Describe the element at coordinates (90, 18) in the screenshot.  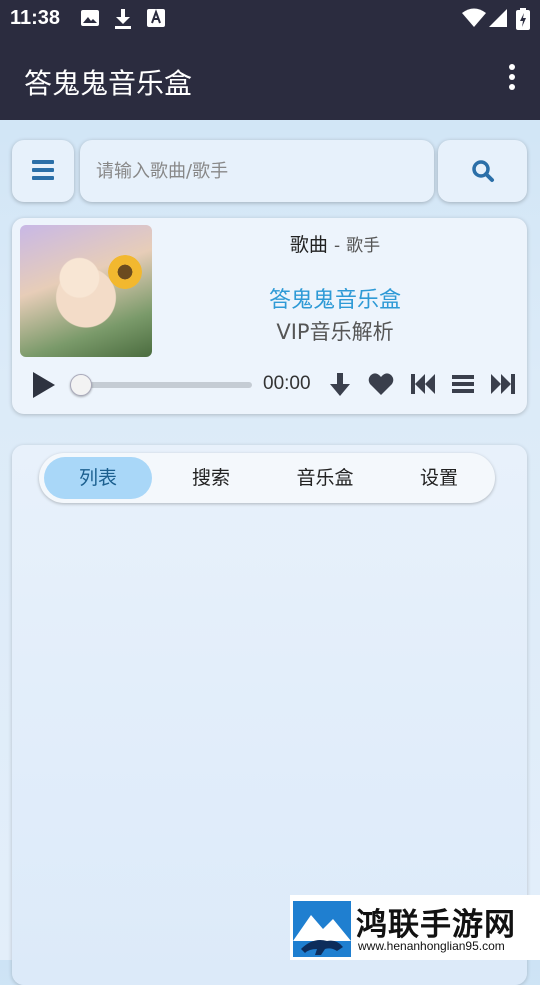
I see `image-icon` at that location.